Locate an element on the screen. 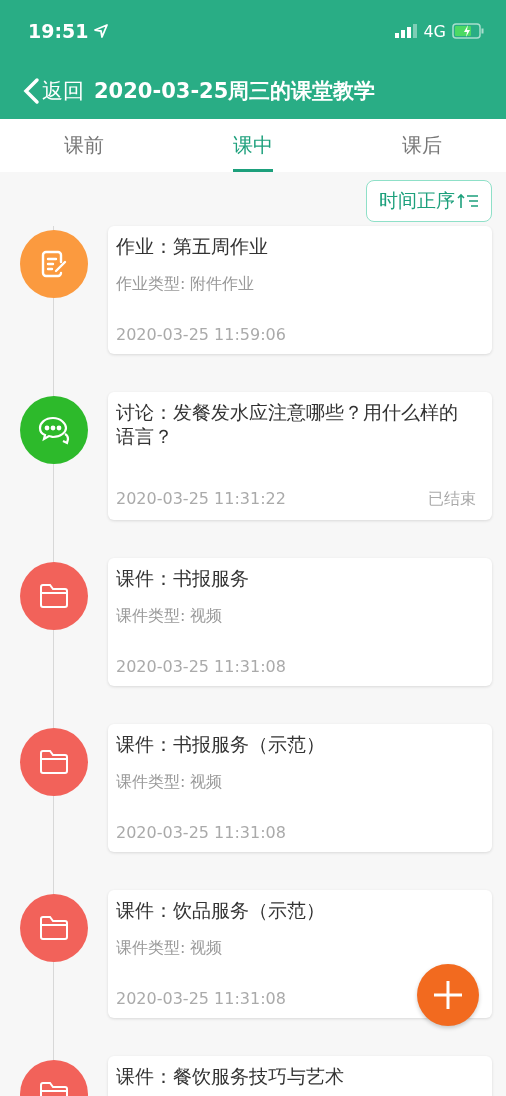 The height and width of the screenshot is (1096, 506). status-time: 19:51 is located at coordinates (58, 31).